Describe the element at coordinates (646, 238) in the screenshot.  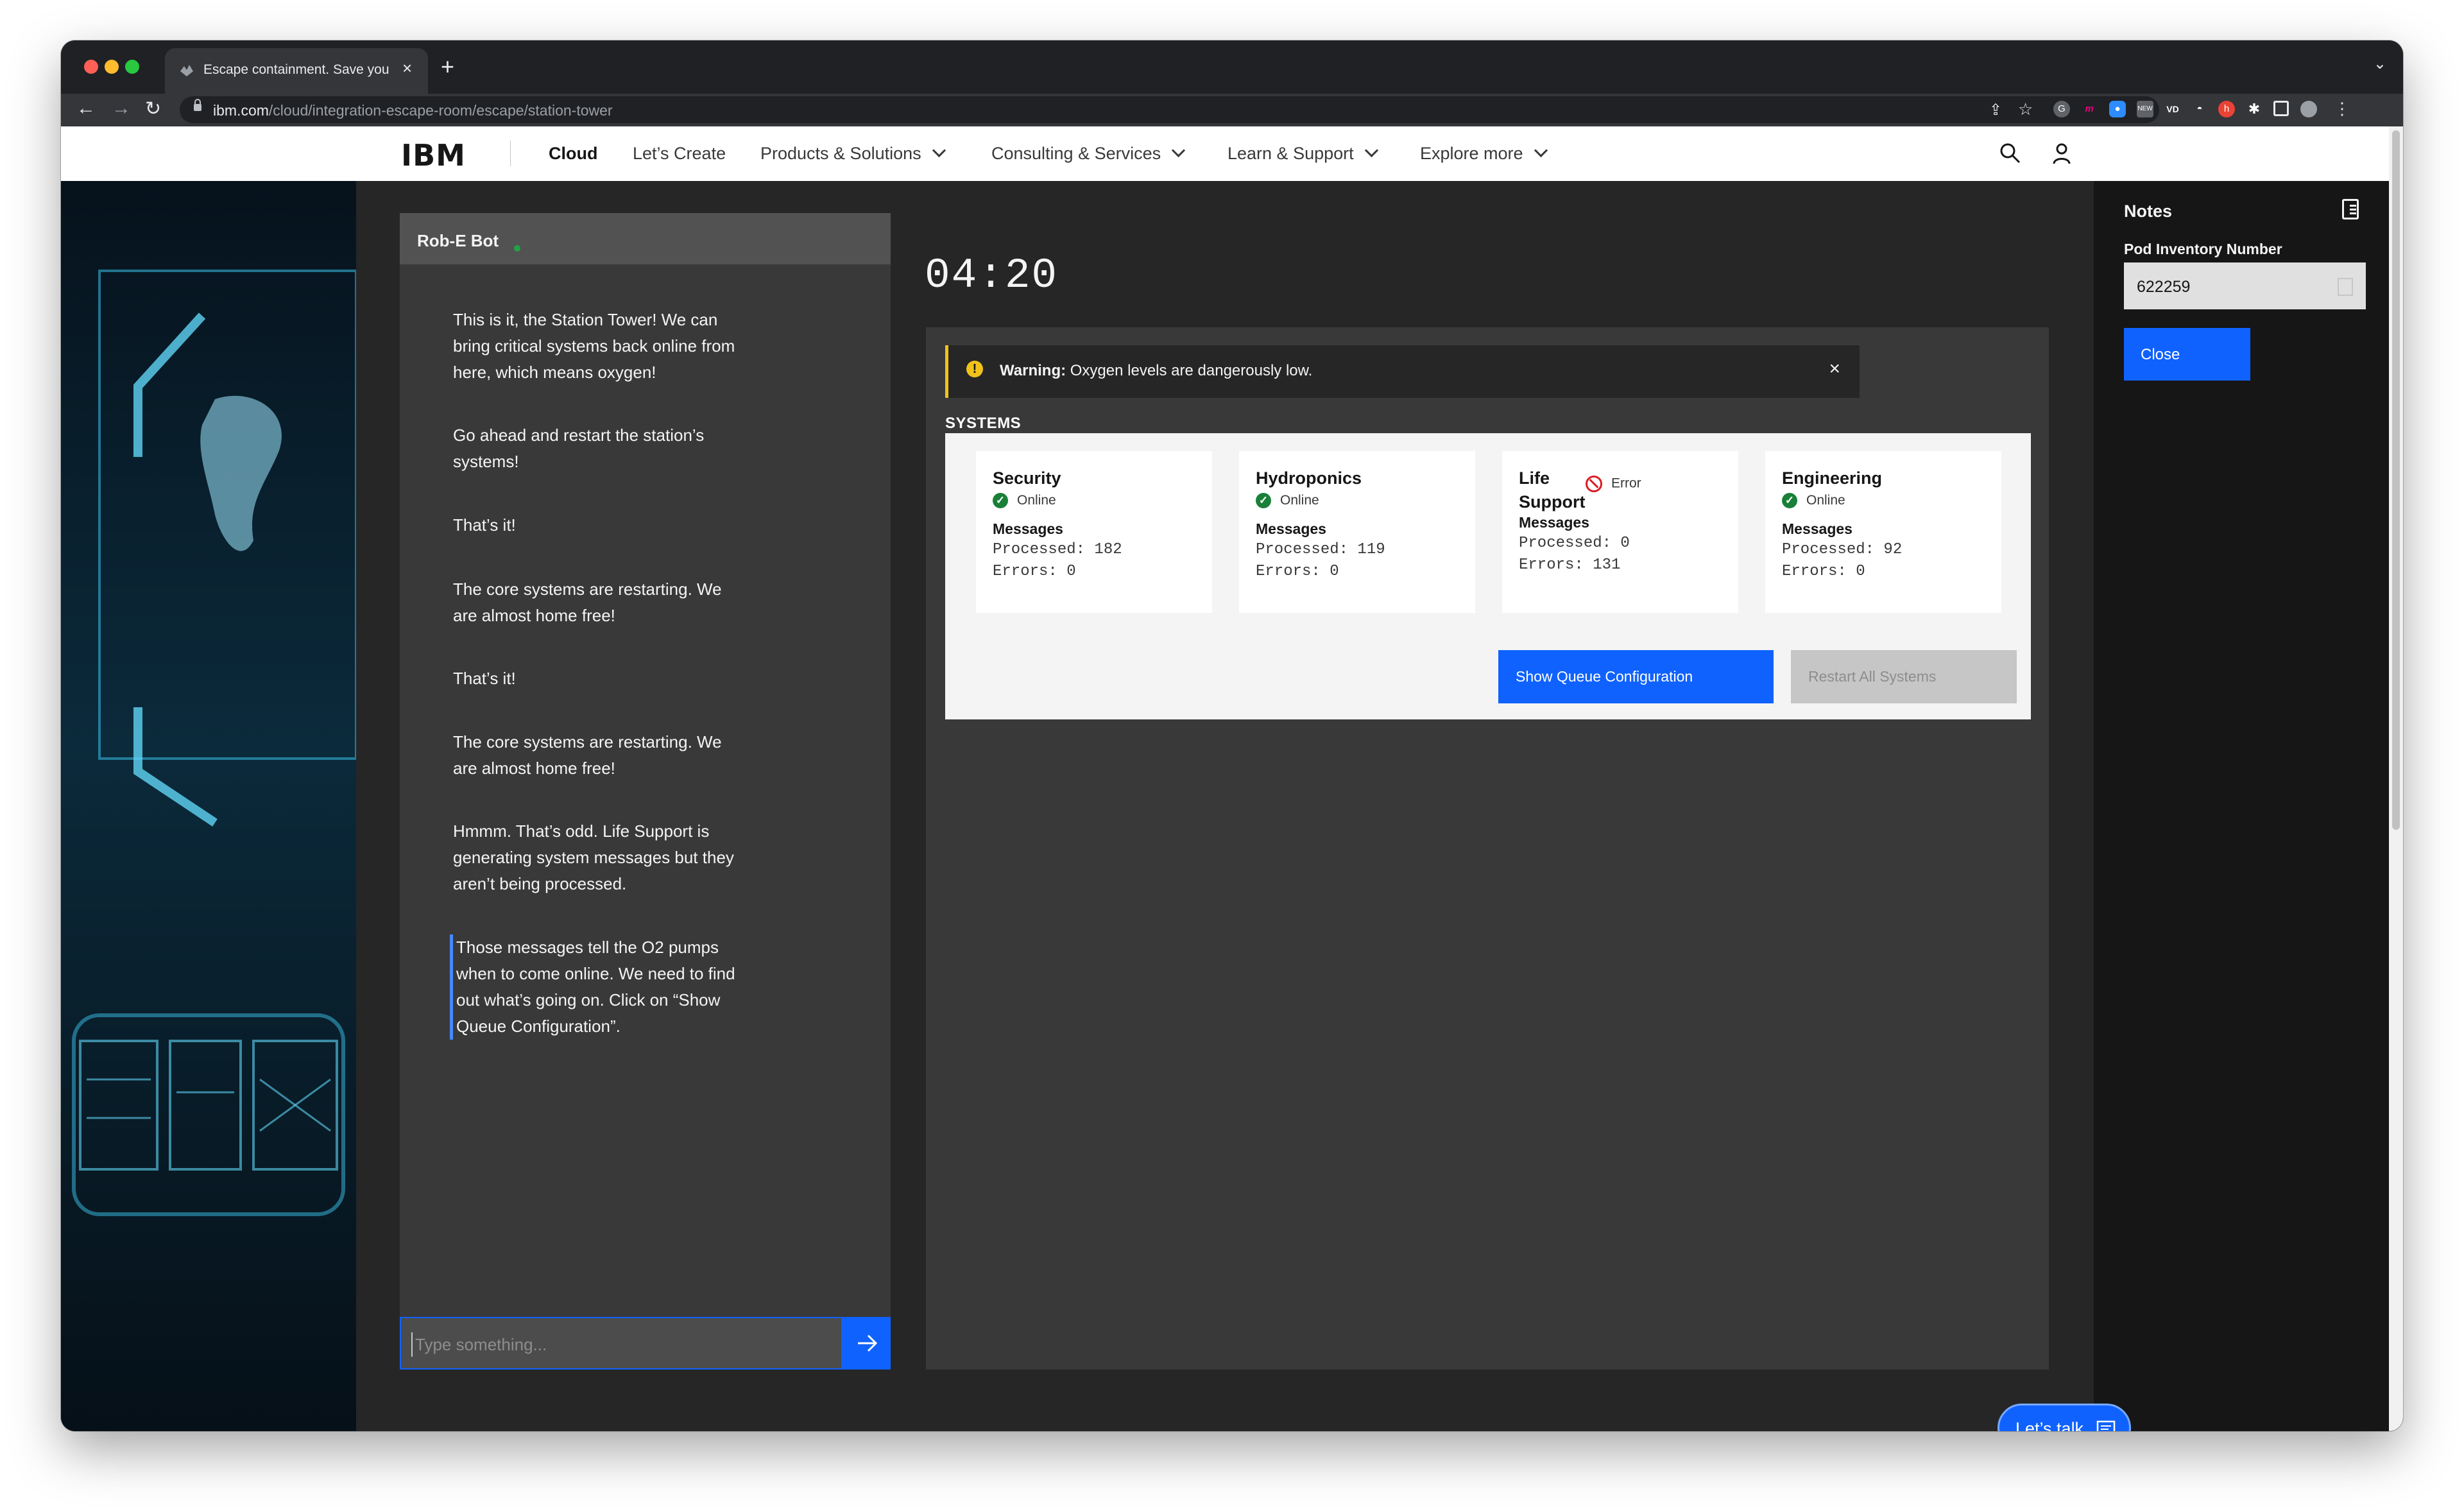
I see `chat-header: Rob-E Bot` at that location.